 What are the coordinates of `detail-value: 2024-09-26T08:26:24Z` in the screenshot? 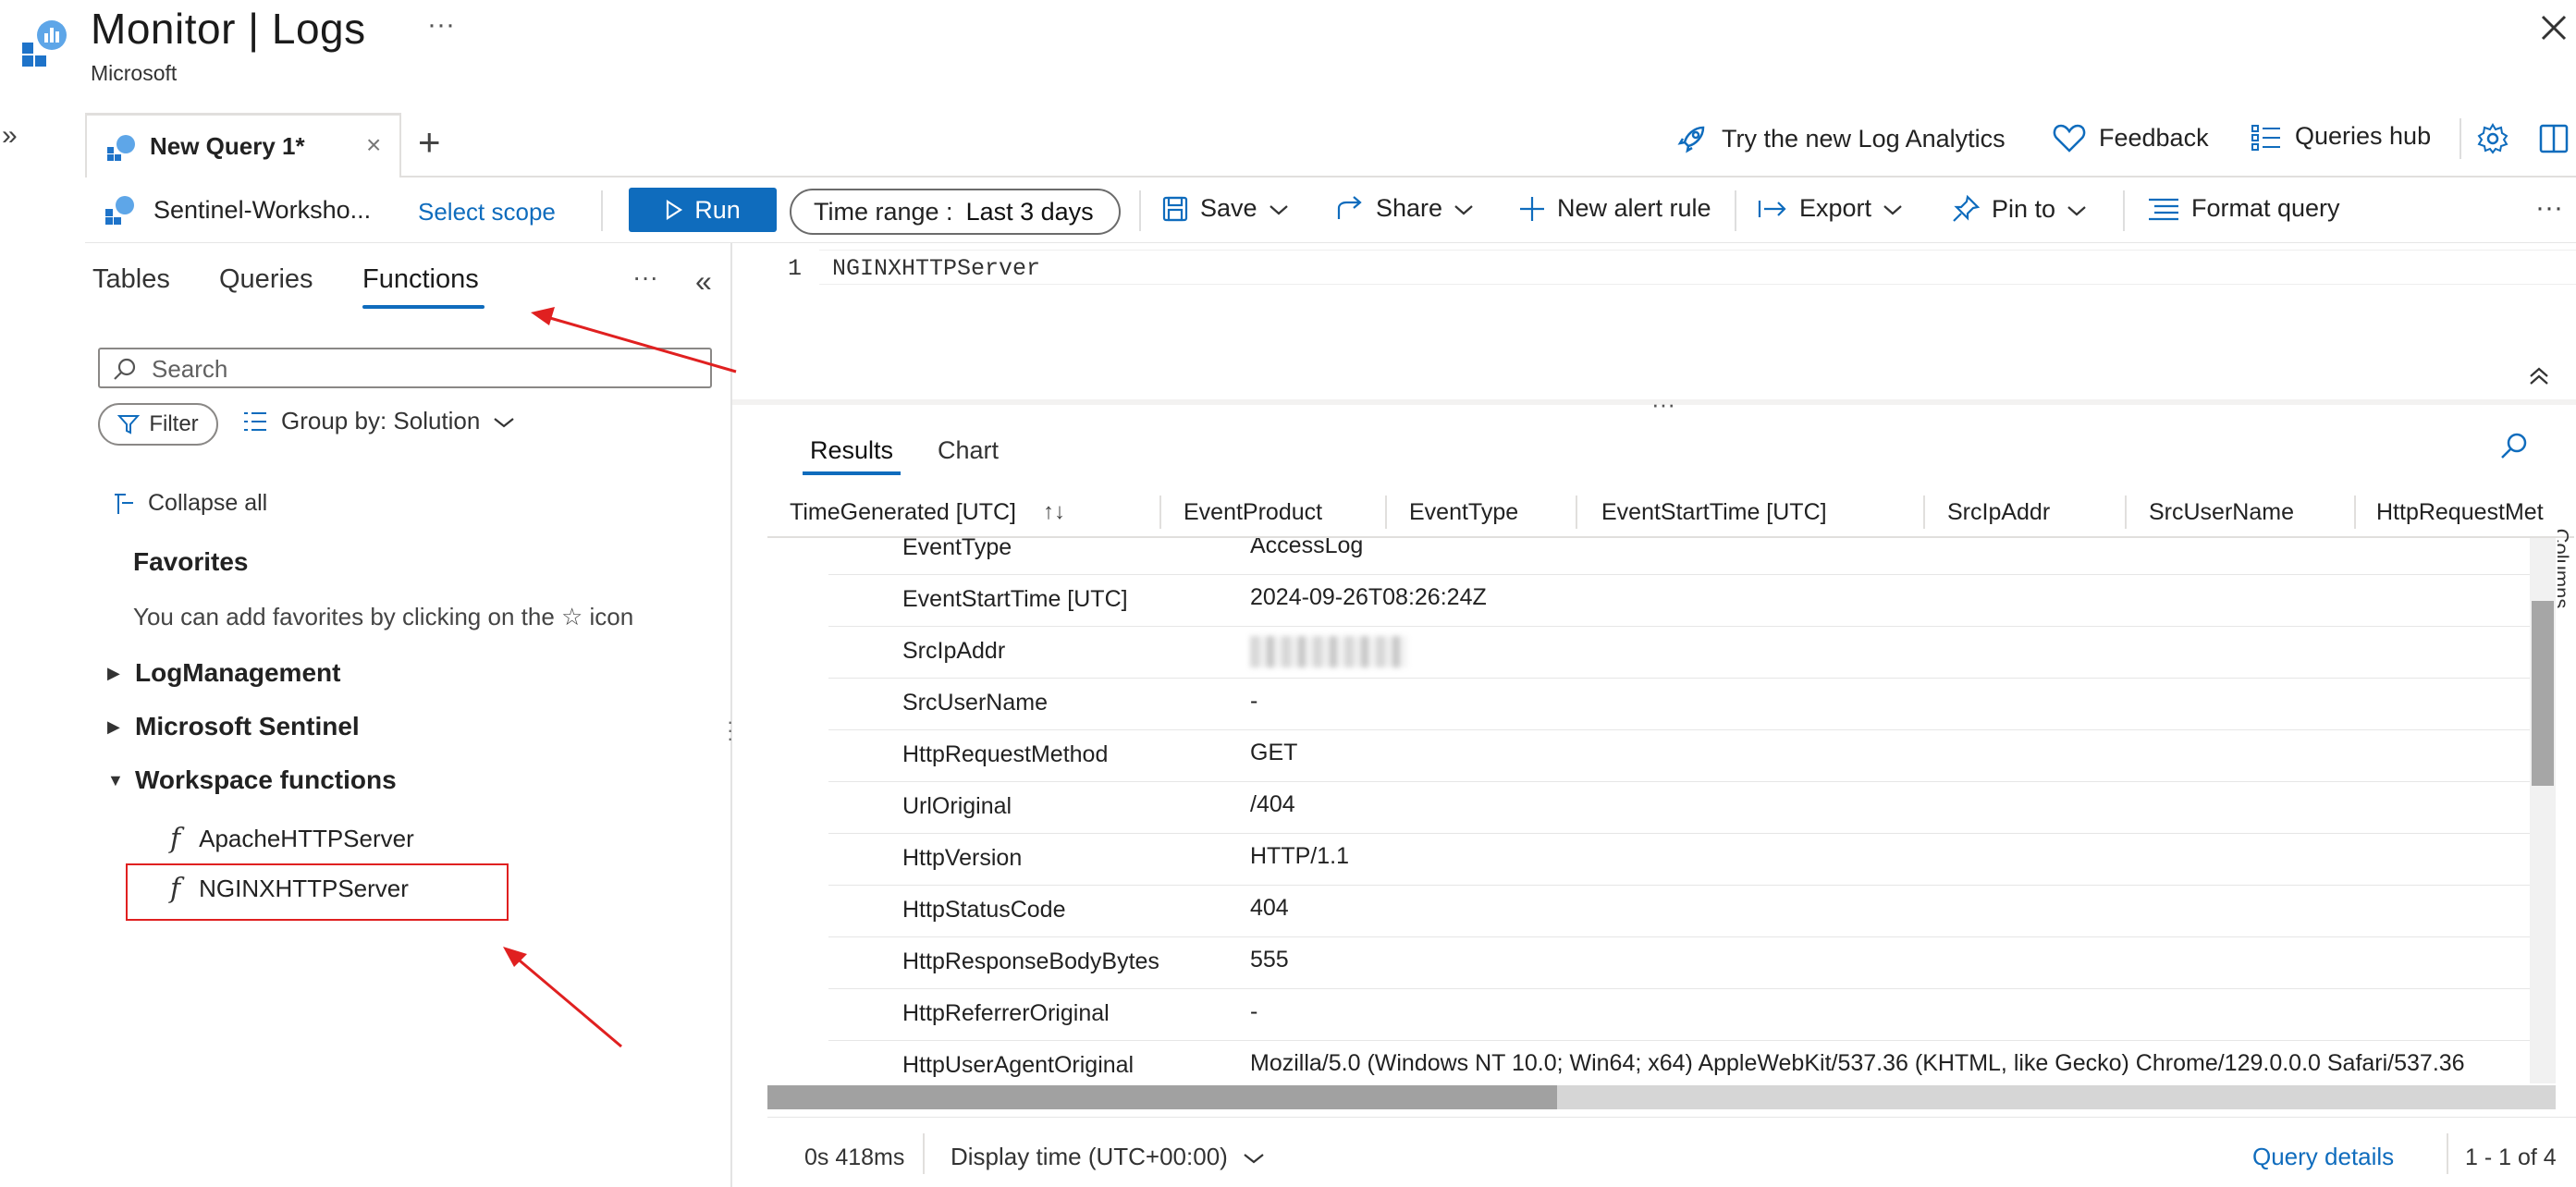 It's located at (1368, 597).